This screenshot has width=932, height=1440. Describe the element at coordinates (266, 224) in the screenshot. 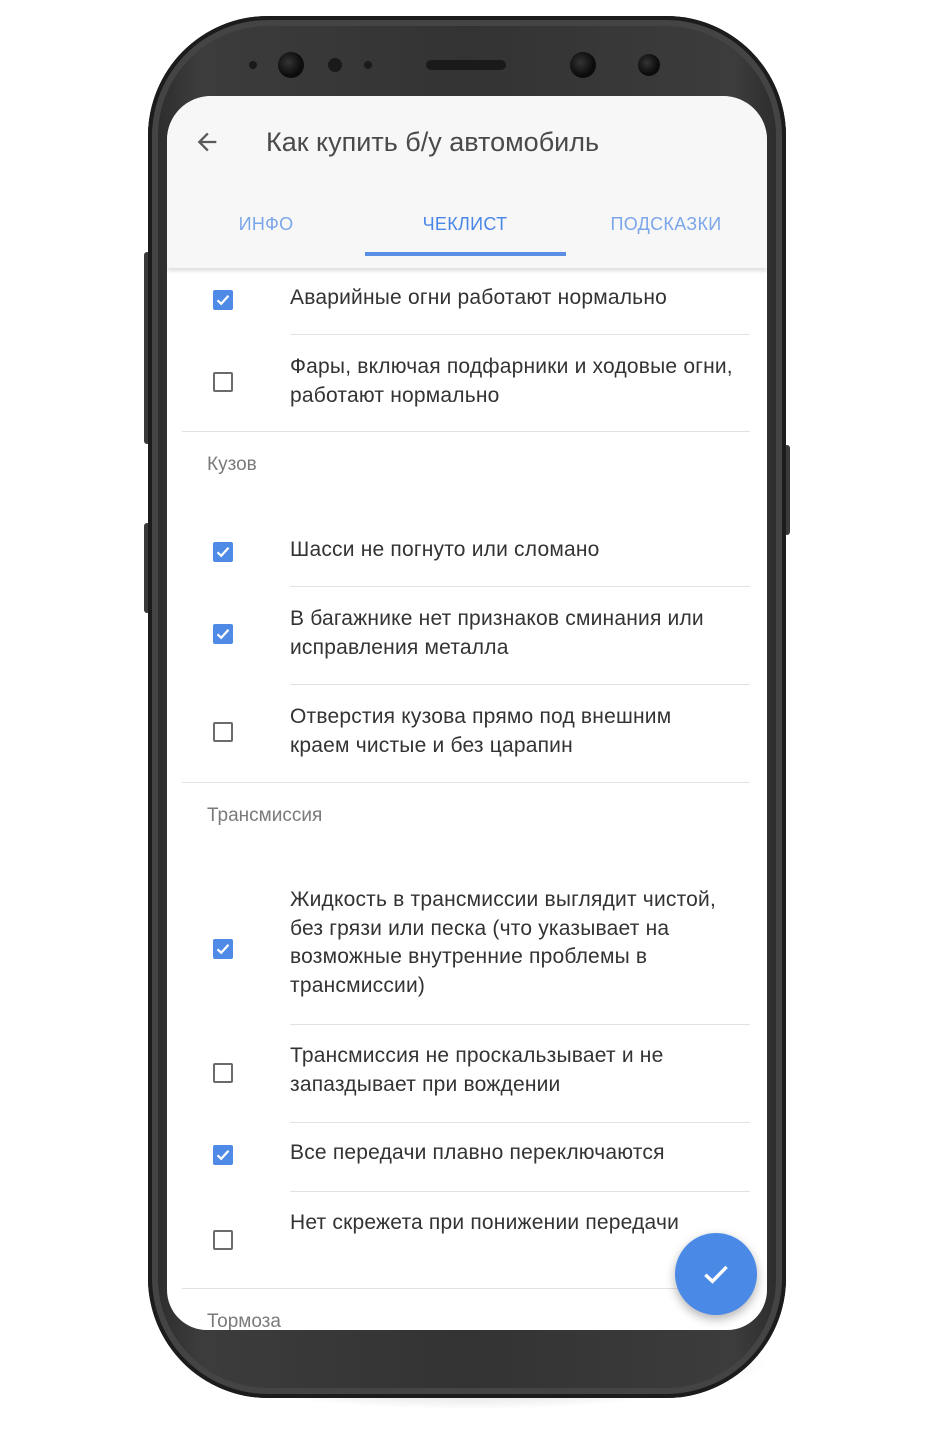

I see `tab-info: ИНФО` at that location.